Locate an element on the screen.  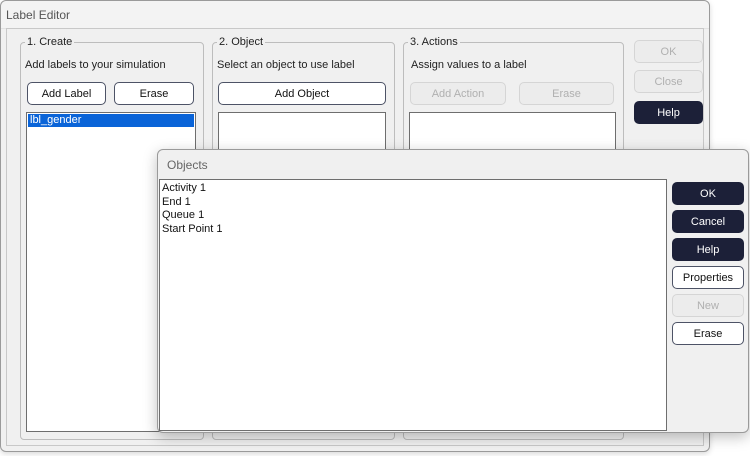
dialog-erase-button: Erase is located at coordinates (708, 333).